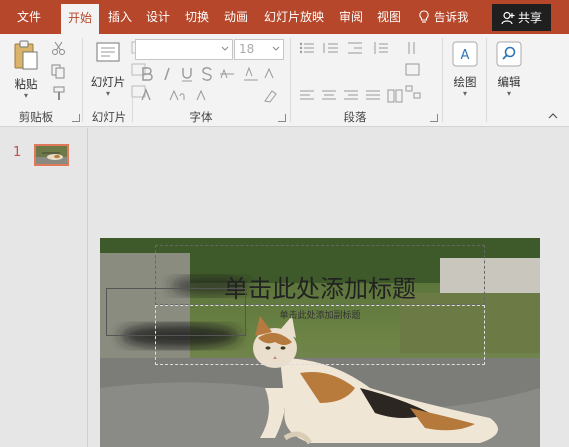  Describe the element at coordinates (17, 152) in the screenshot. I see `slide-number: 1` at that location.